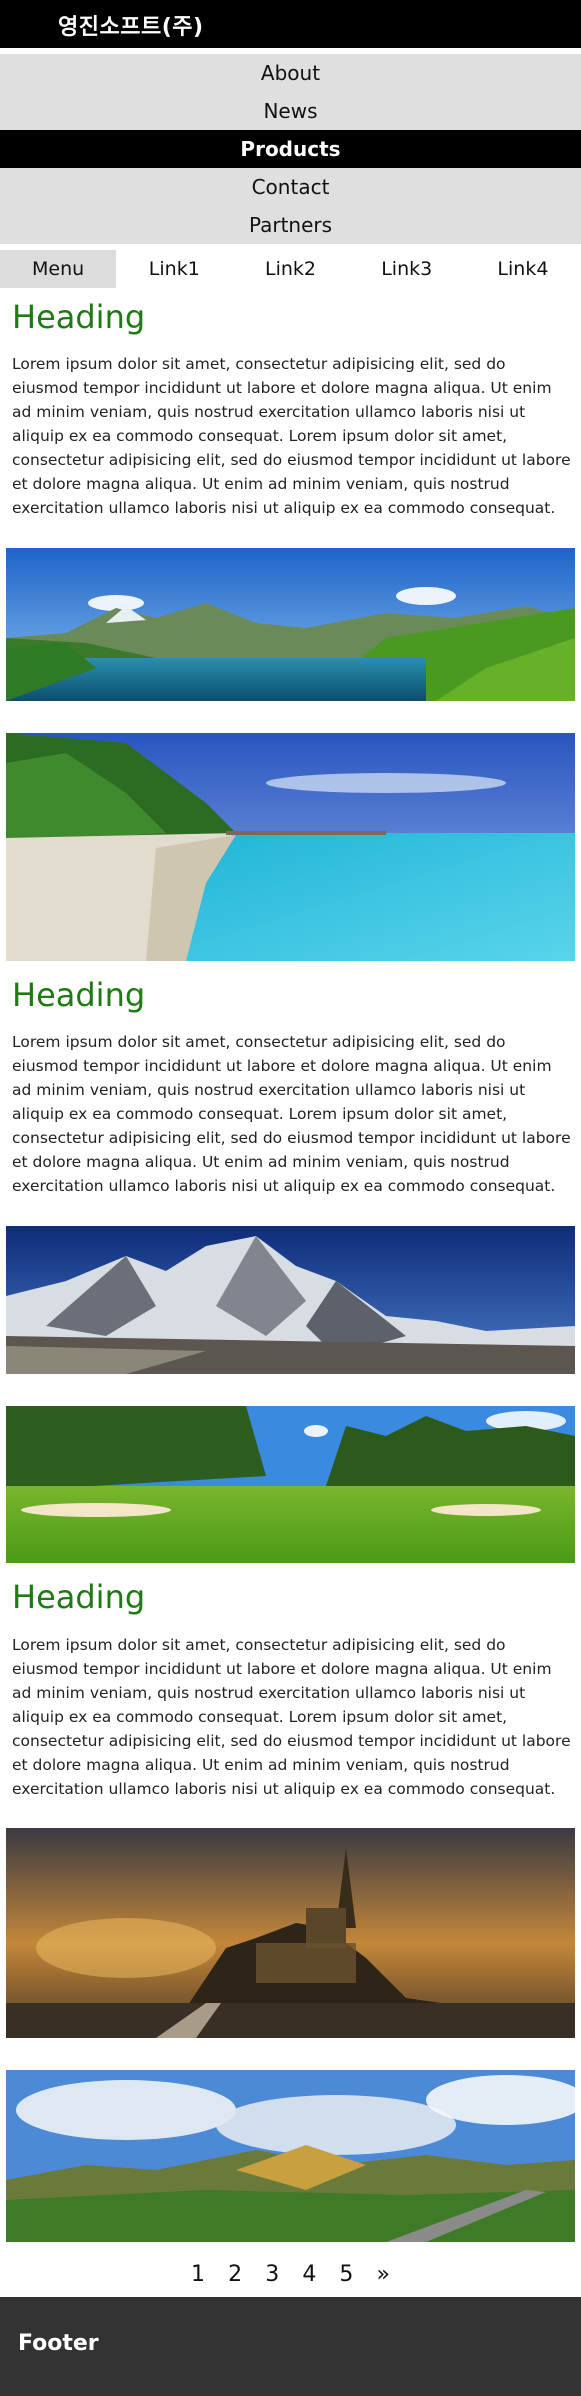  I want to click on subnav-link2: Link2, so click(290, 269).